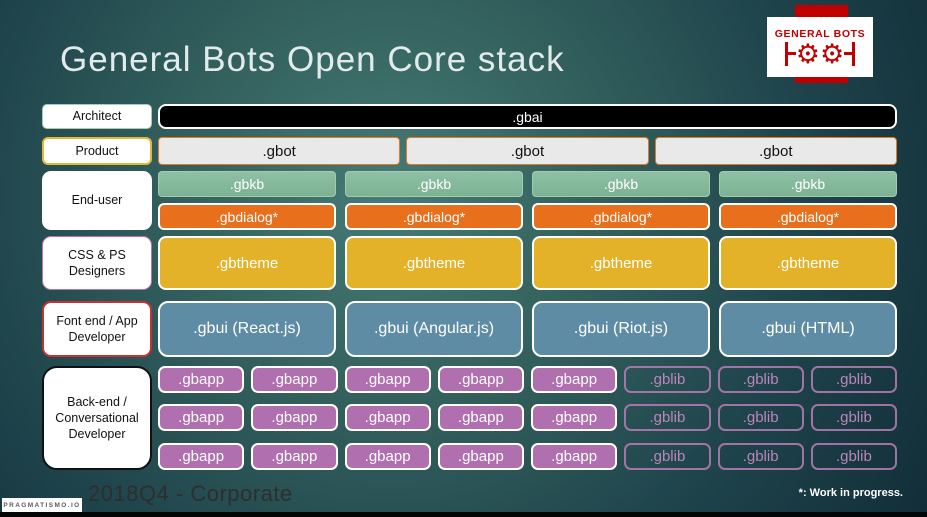 This screenshot has height=517, width=927. What do you see at coordinates (312, 59) in the screenshot?
I see `page-title: General Bots Open Core stack` at bounding box center [312, 59].